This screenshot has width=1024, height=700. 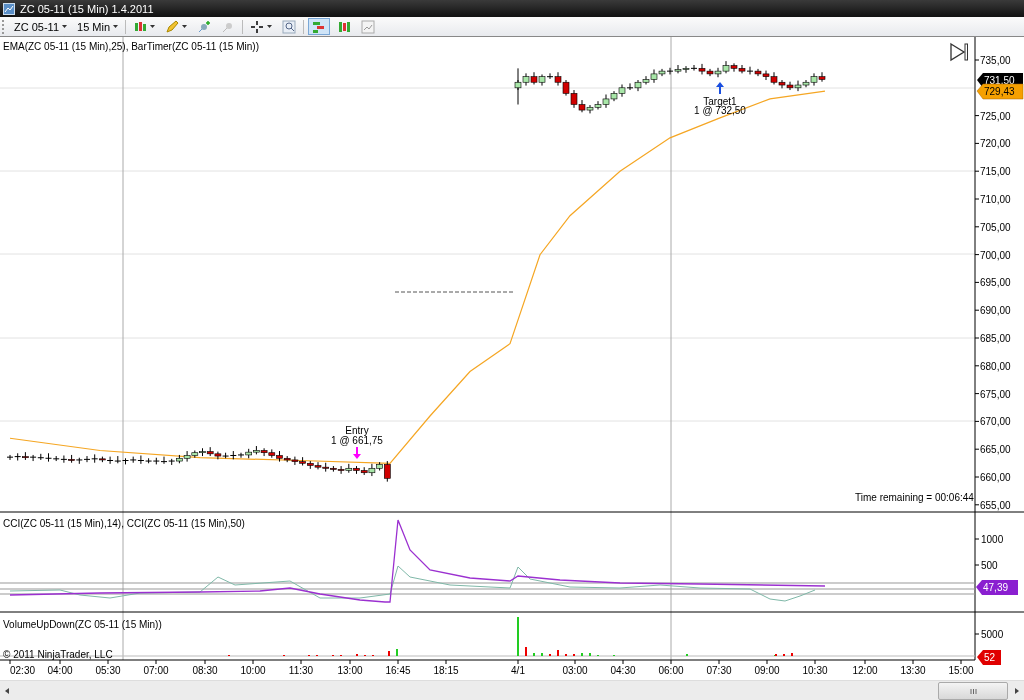 What do you see at coordinates (995, 477) in the screenshot?
I see `price-axis-label: 660,00` at bounding box center [995, 477].